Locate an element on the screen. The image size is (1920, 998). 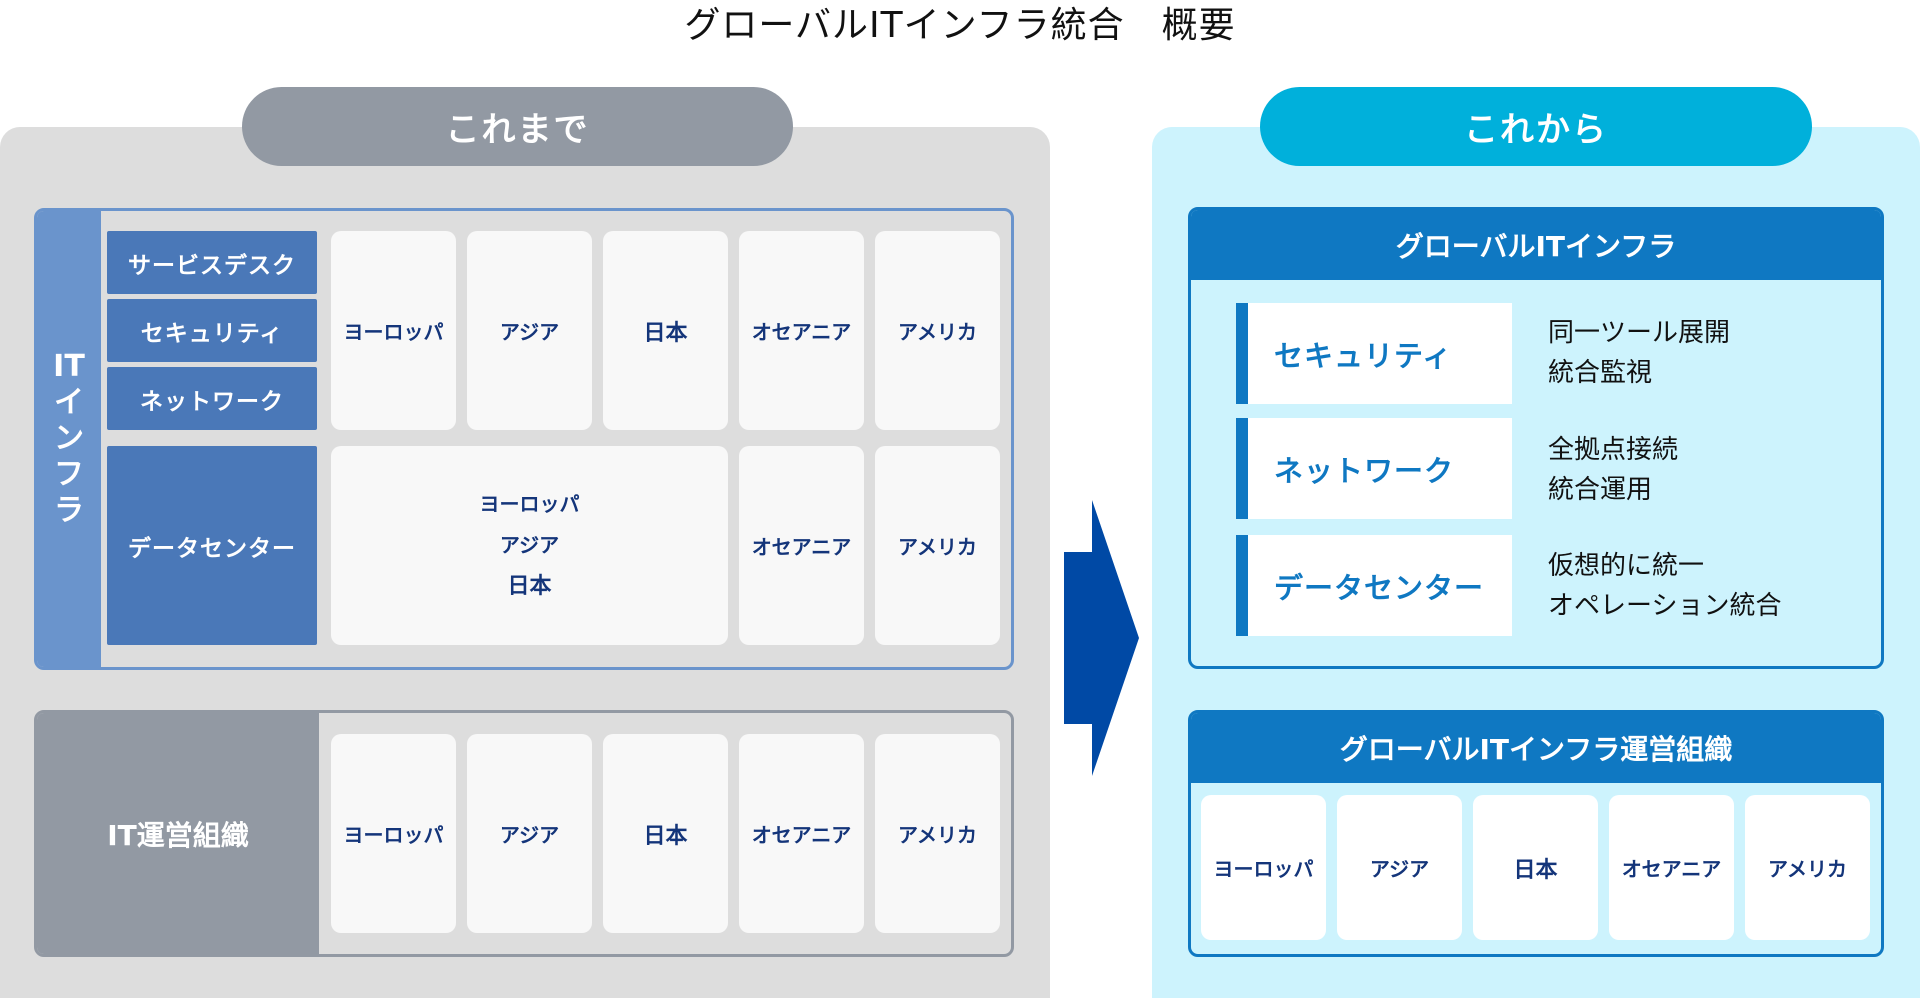
page-title: グローバルITインフラ統合 概要 is located at coordinates (960, 25).